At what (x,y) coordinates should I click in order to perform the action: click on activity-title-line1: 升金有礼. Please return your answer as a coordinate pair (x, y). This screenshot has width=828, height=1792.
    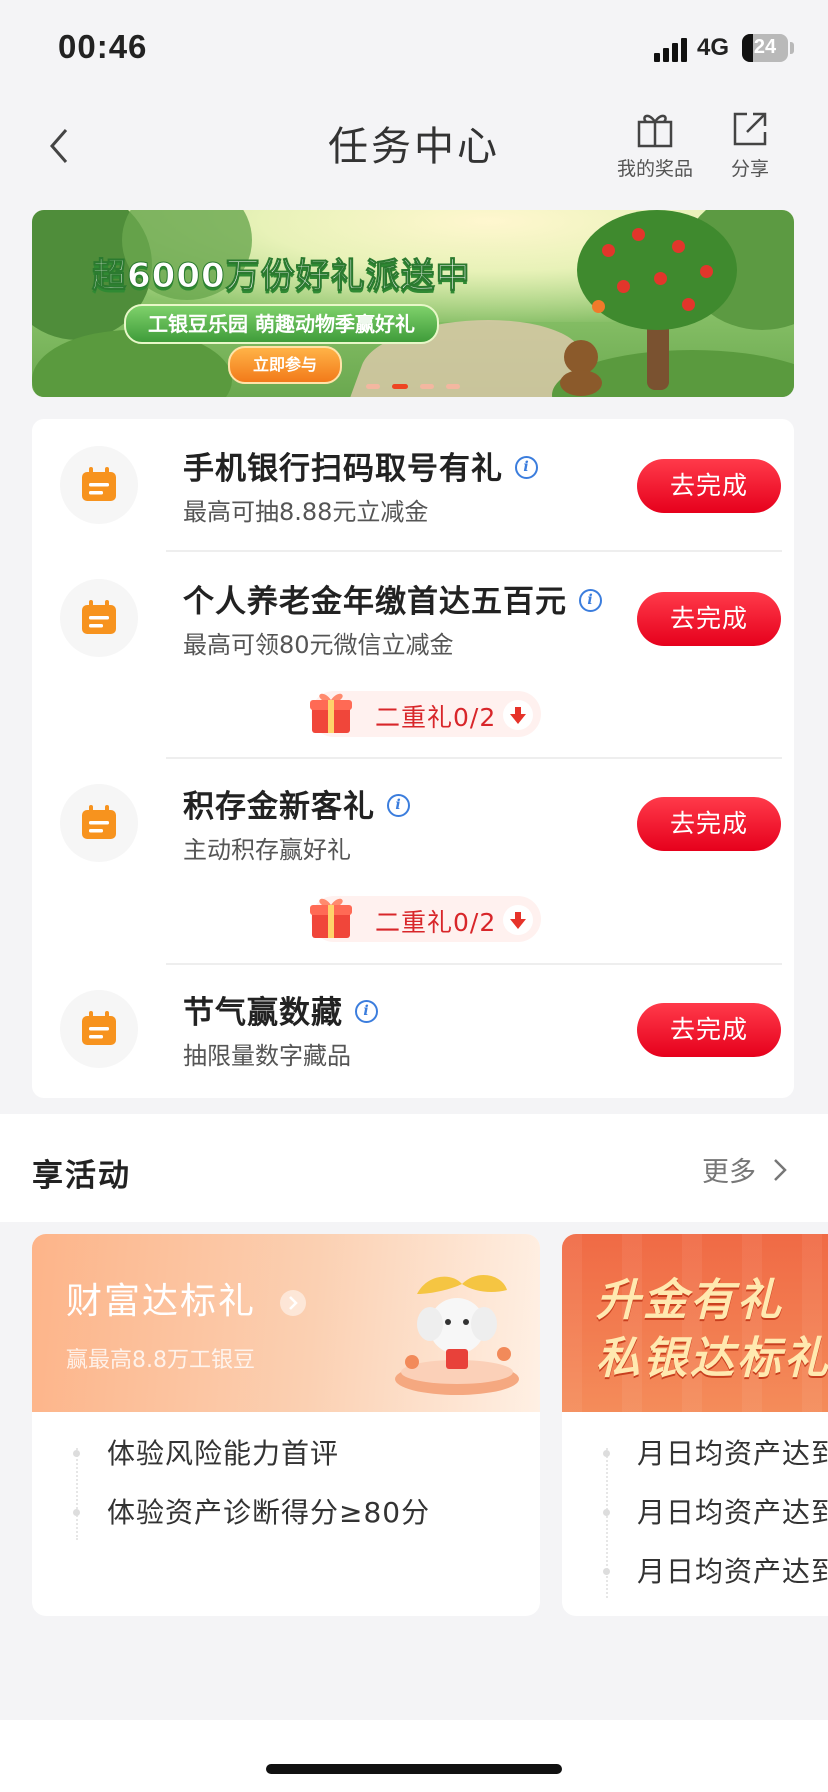
    Looking at the image, I should click on (690, 1300).